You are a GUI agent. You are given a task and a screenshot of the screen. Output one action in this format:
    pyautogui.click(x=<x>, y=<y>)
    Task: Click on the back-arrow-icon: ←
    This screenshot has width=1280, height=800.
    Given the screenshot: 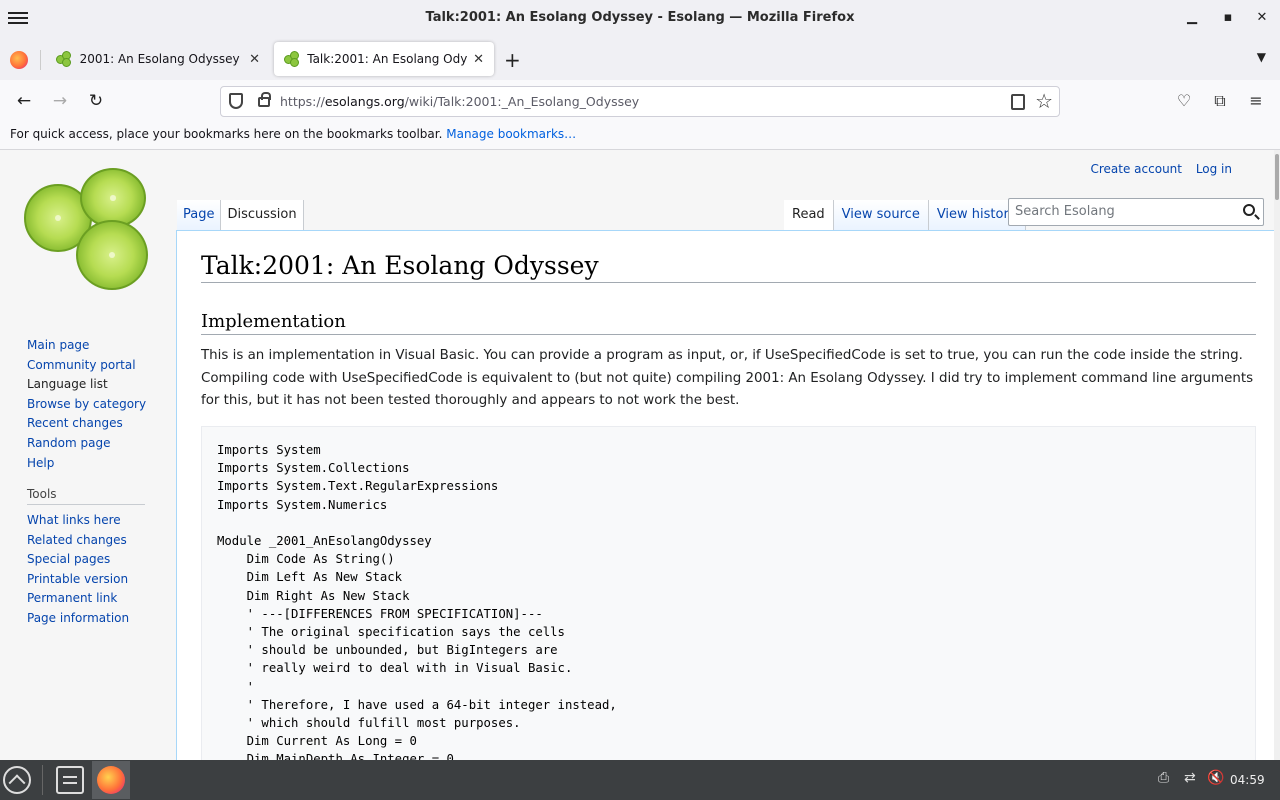 What is the action you would take?
    pyautogui.click(x=24, y=101)
    